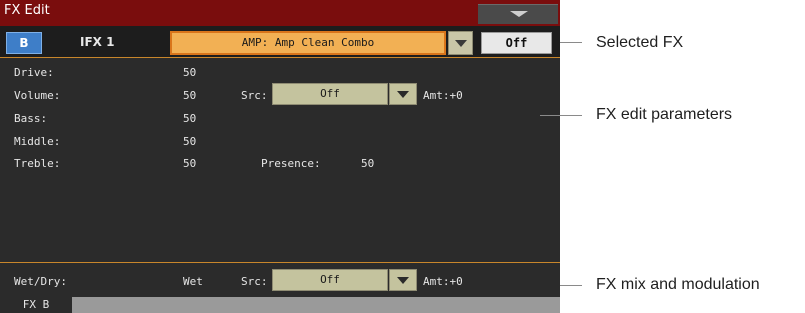  Describe the element at coordinates (37, 95) in the screenshot. I see `param-volume-label: Volume:` at that location.